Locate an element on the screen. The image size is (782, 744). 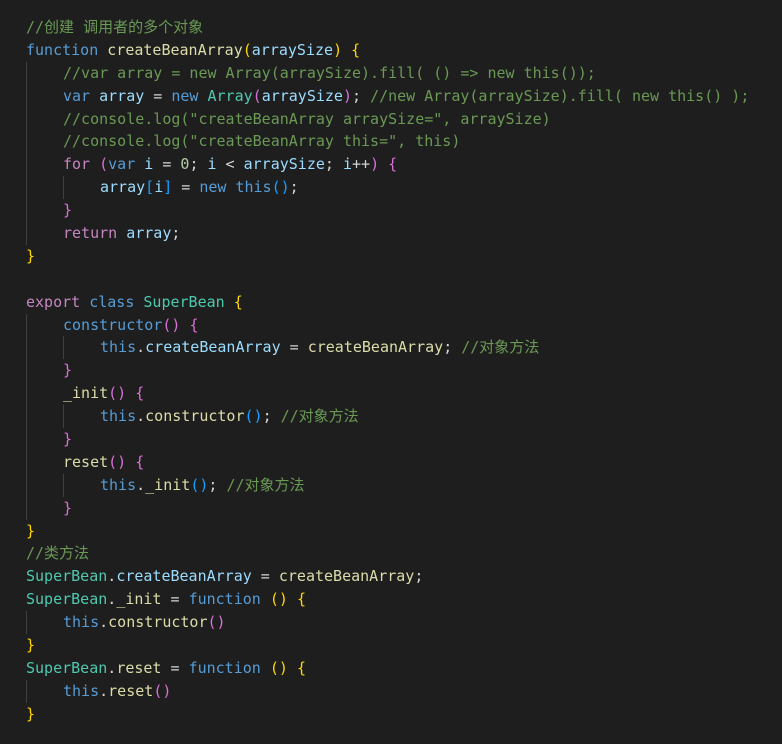
code-line: this._init(); //对象方法 is located at coordinates (391, 485).